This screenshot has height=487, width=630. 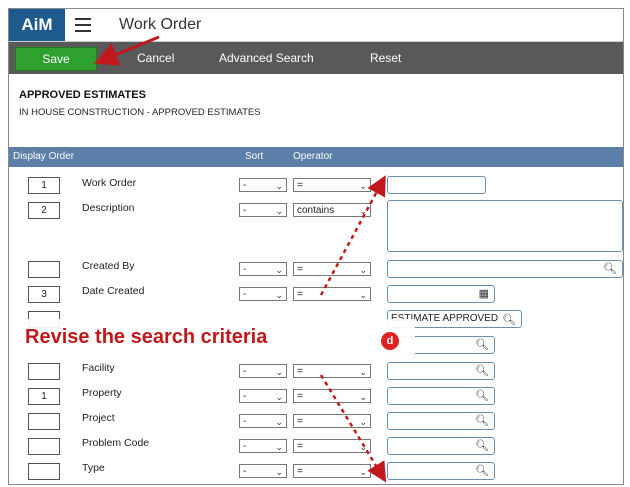 I want to click on arrow-down-dashed, so click(x=353, y=428).